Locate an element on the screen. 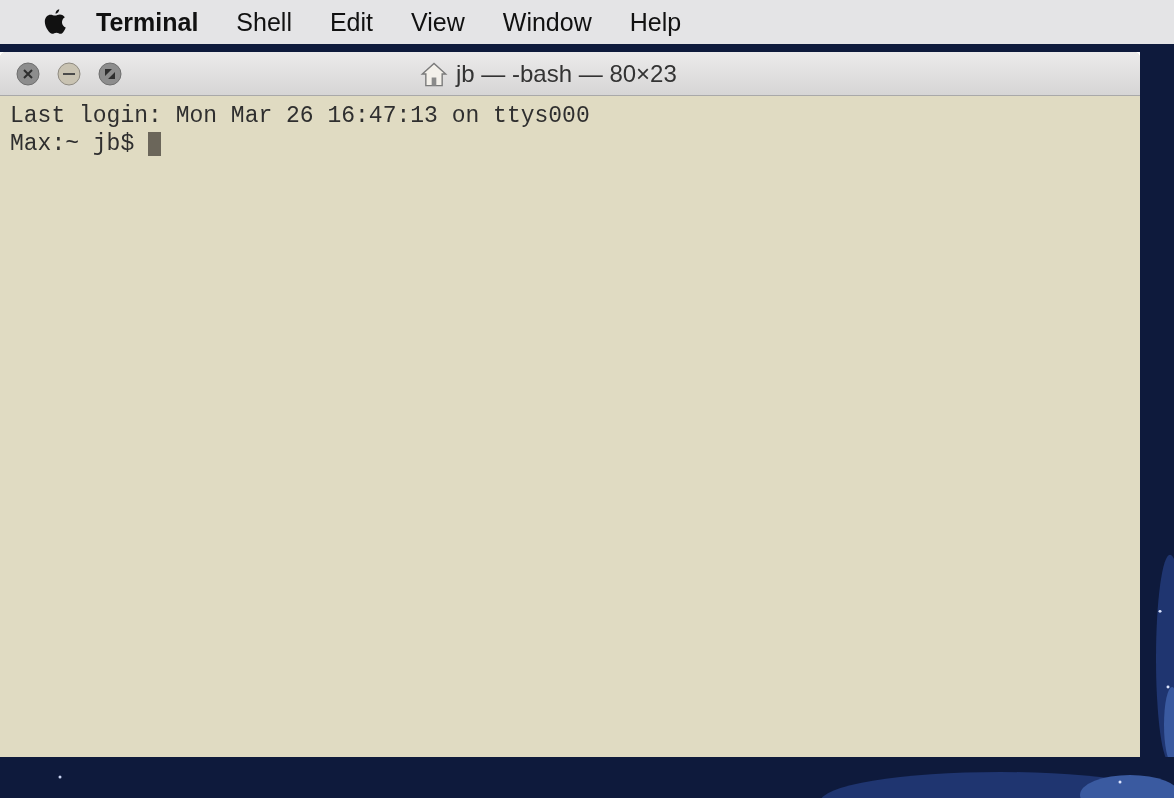  minimize-icon is located at coordinates (69, 73).